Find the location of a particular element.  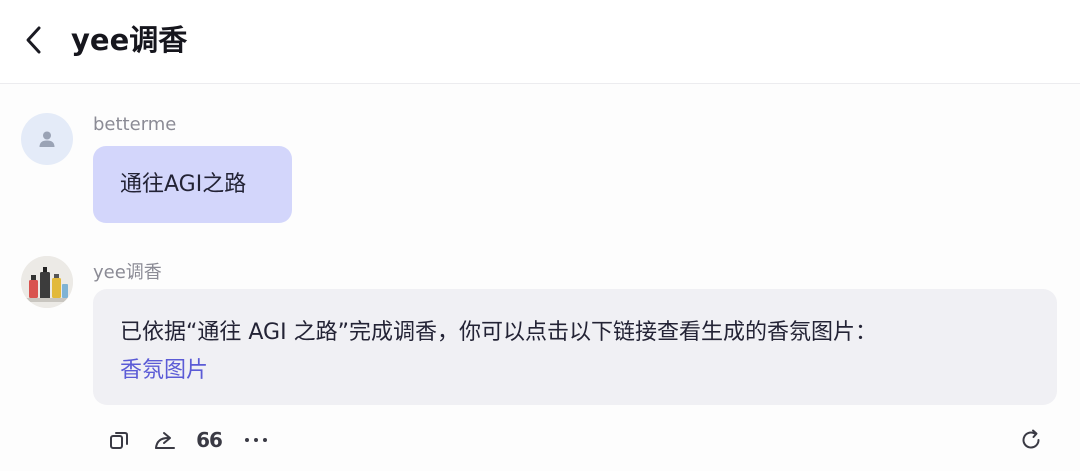

back-button is located at coordinates (34, 40).